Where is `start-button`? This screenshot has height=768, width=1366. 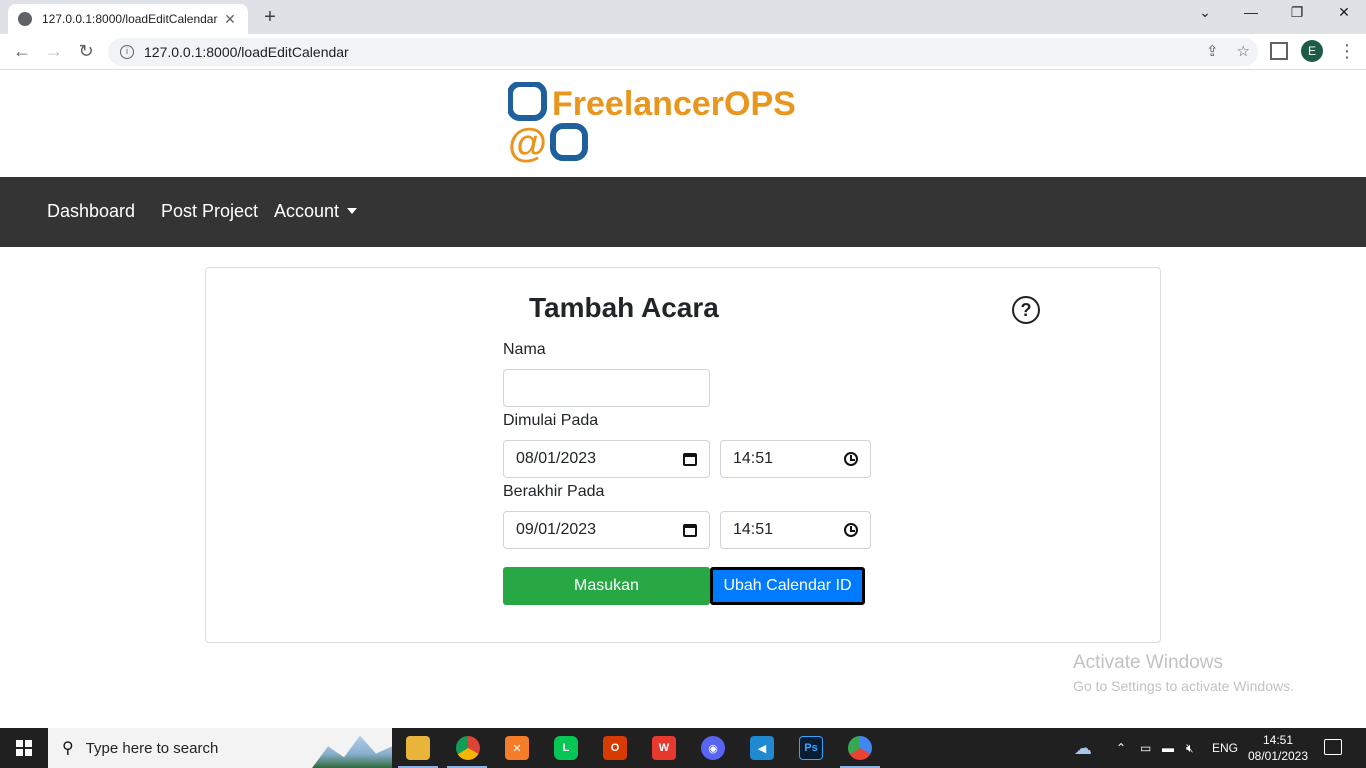
start-button is located at coordinates (24, 748).